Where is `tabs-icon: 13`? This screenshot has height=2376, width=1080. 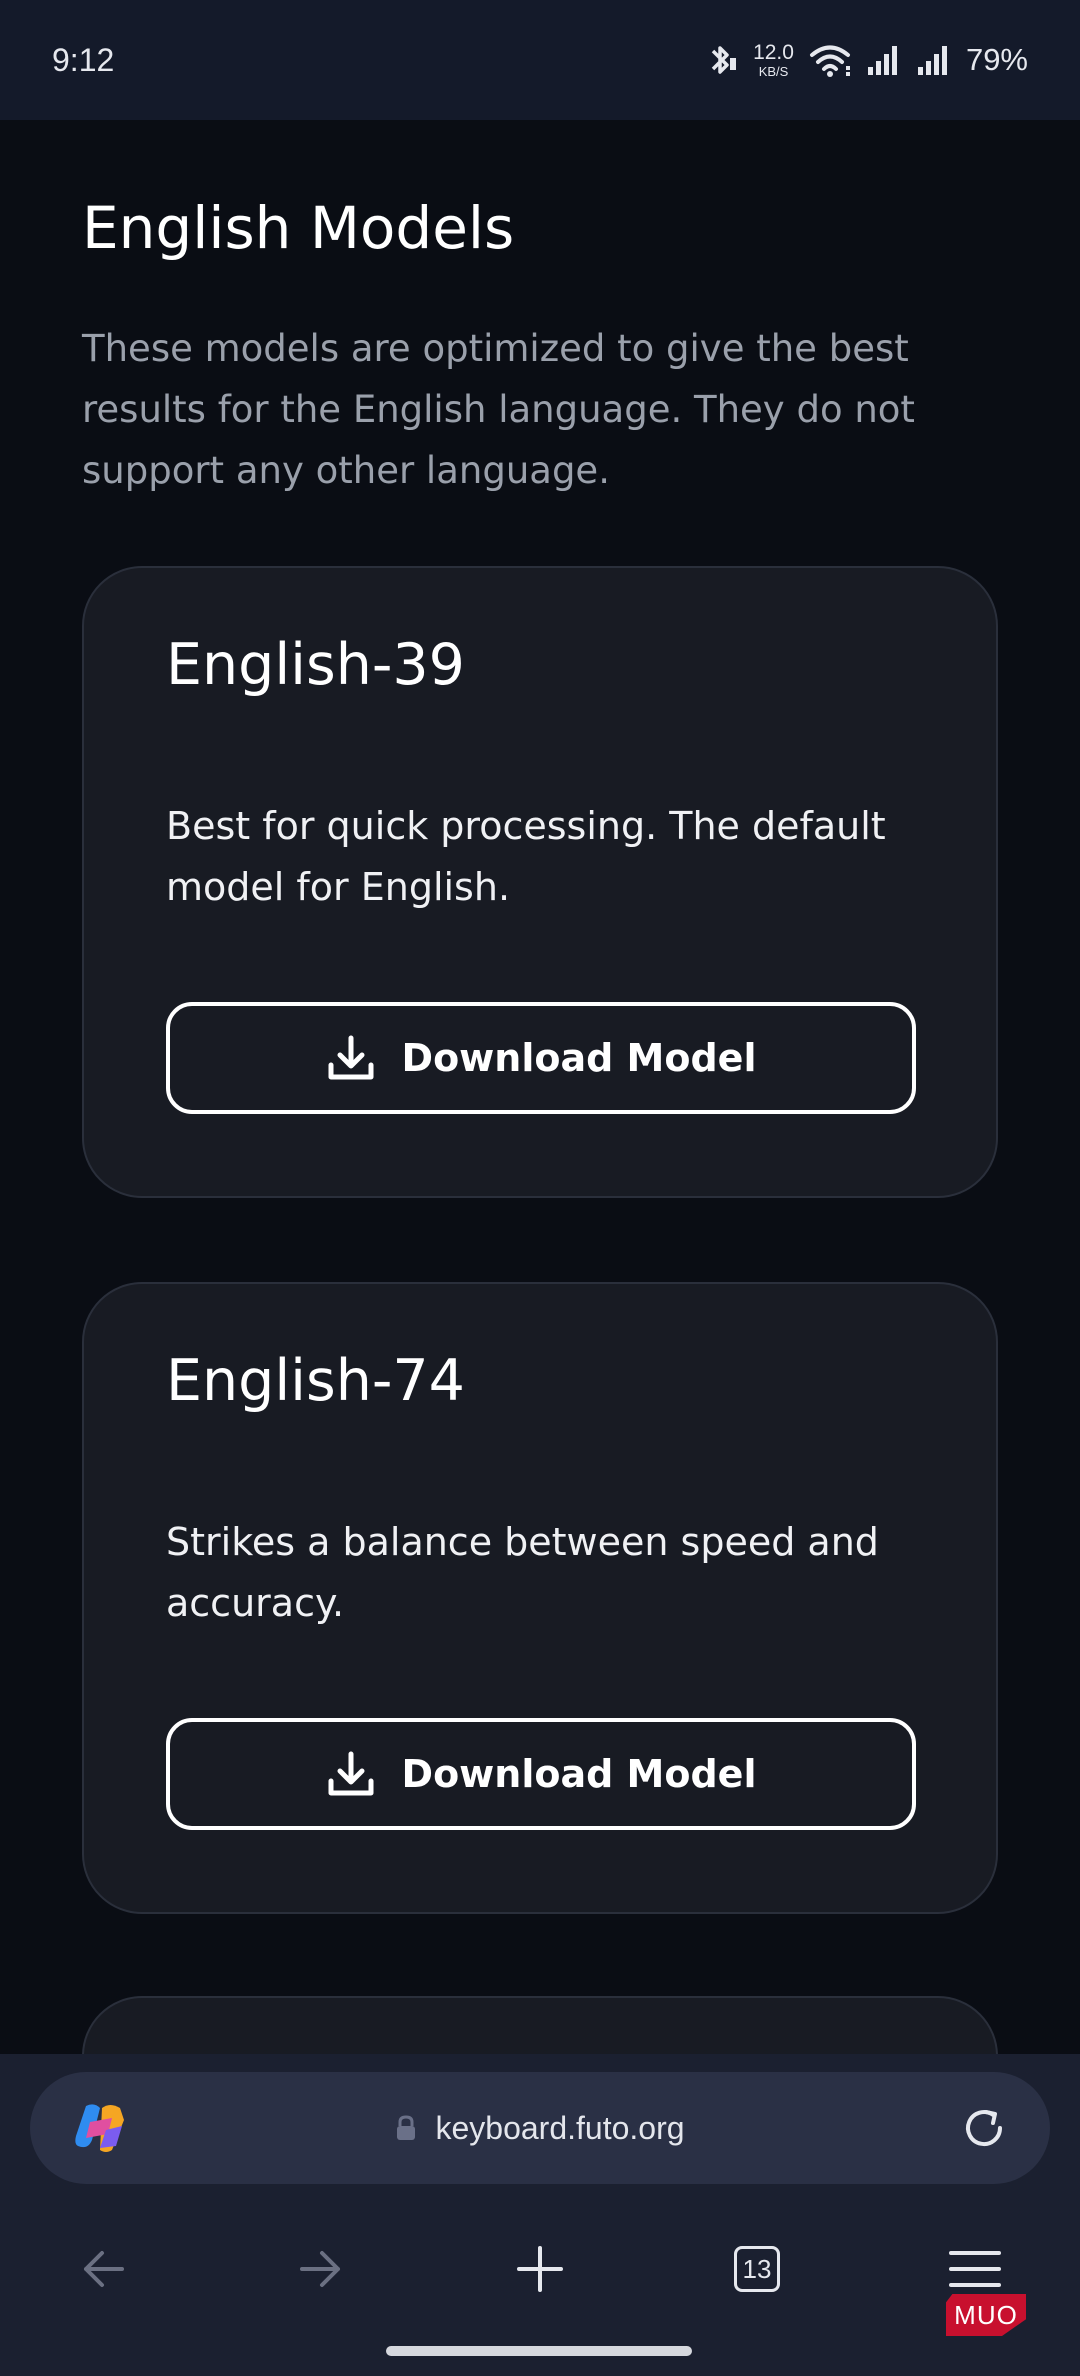
tabs-icon: 13 is located at coordinates (757, 2269).